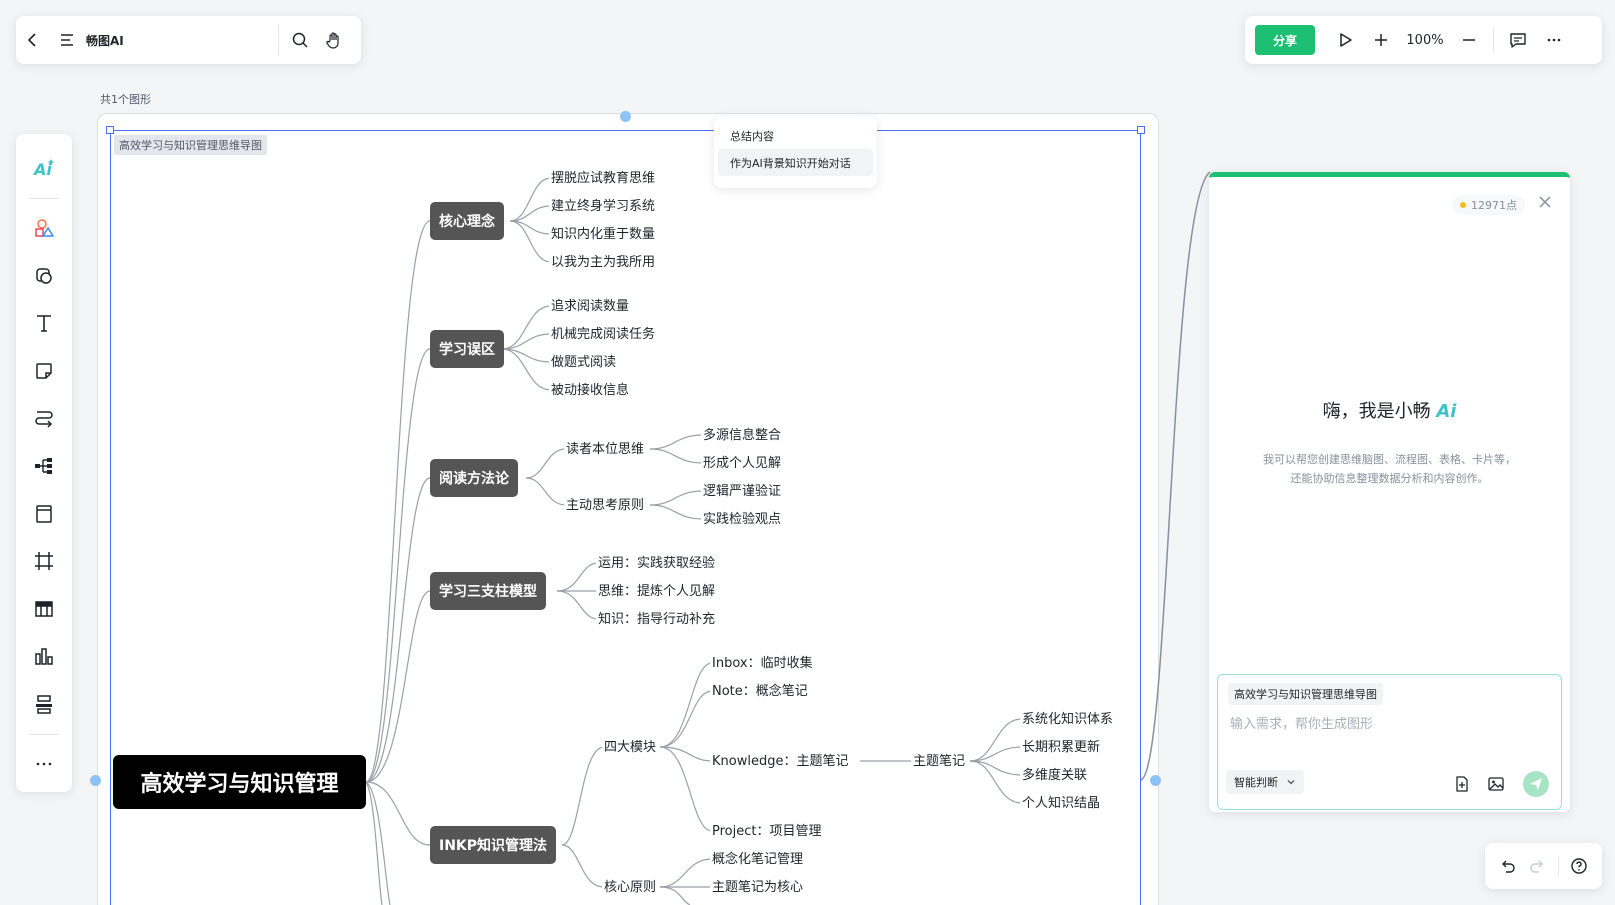  I want to click on send-button, so click(1536, 784).